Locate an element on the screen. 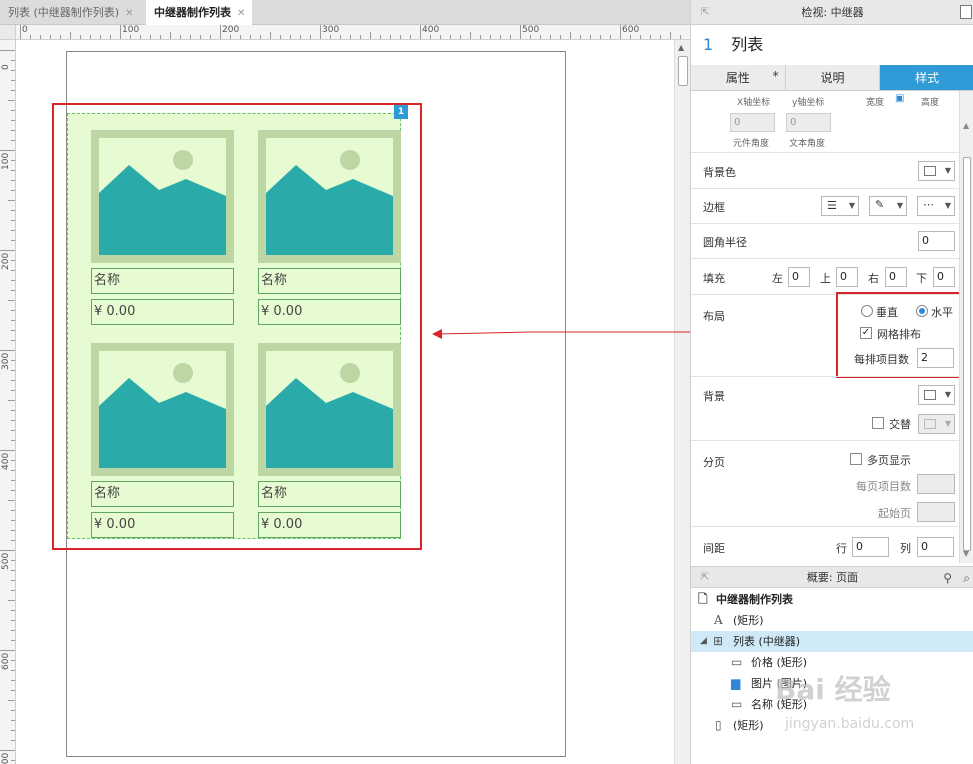 The width and height of the screenshot is (973, 764). items-per-page-input is located at coordinates (936, 484).